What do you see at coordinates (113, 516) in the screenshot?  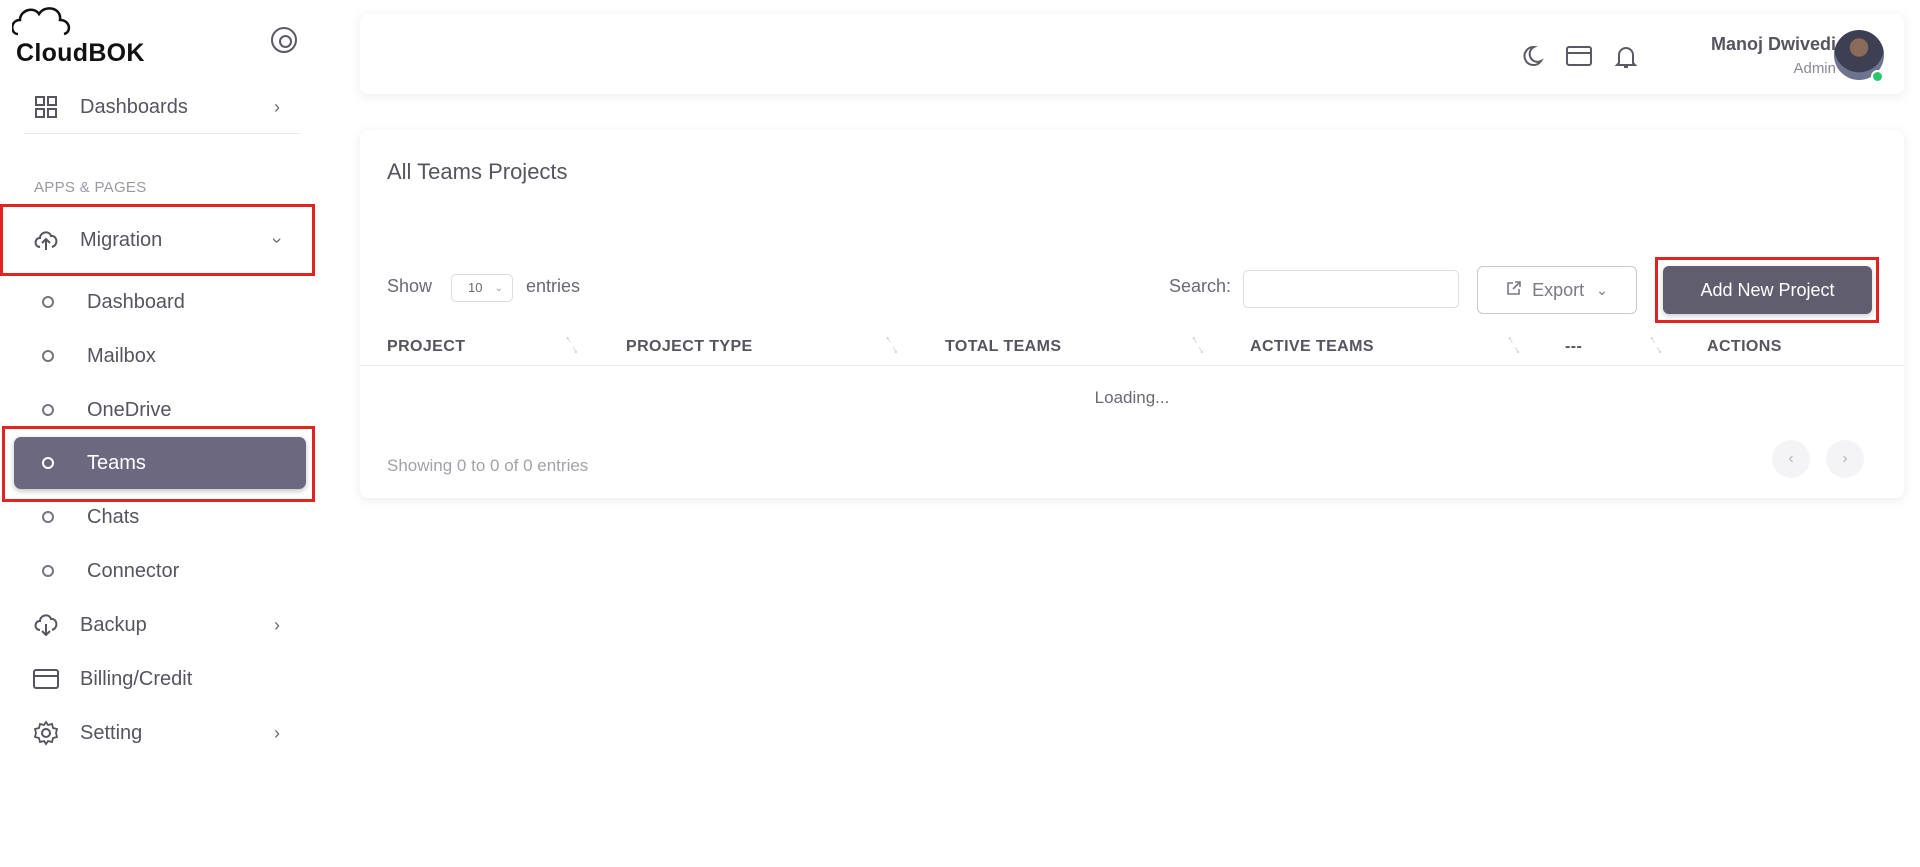 I see `sidebar-subitem-label: Chats` at bounding box center [113, 516].